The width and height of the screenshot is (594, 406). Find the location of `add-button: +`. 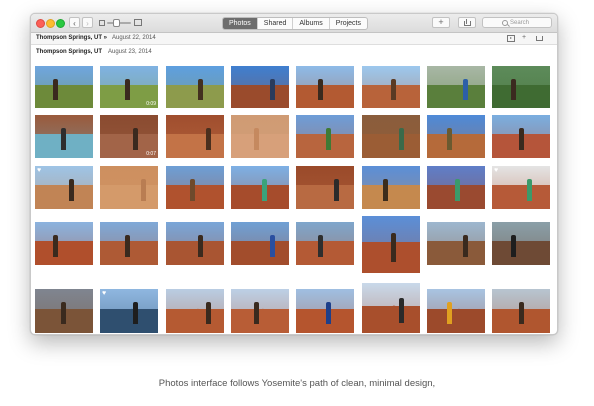

add-button: + is located at coordinates (441, 22).